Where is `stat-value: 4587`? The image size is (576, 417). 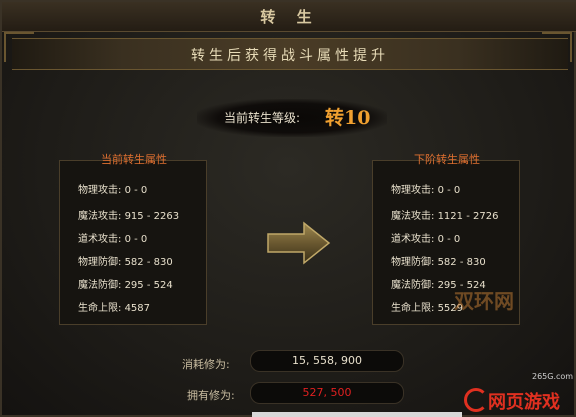 stat-value: 4587 is located at coordinates (137, 308).